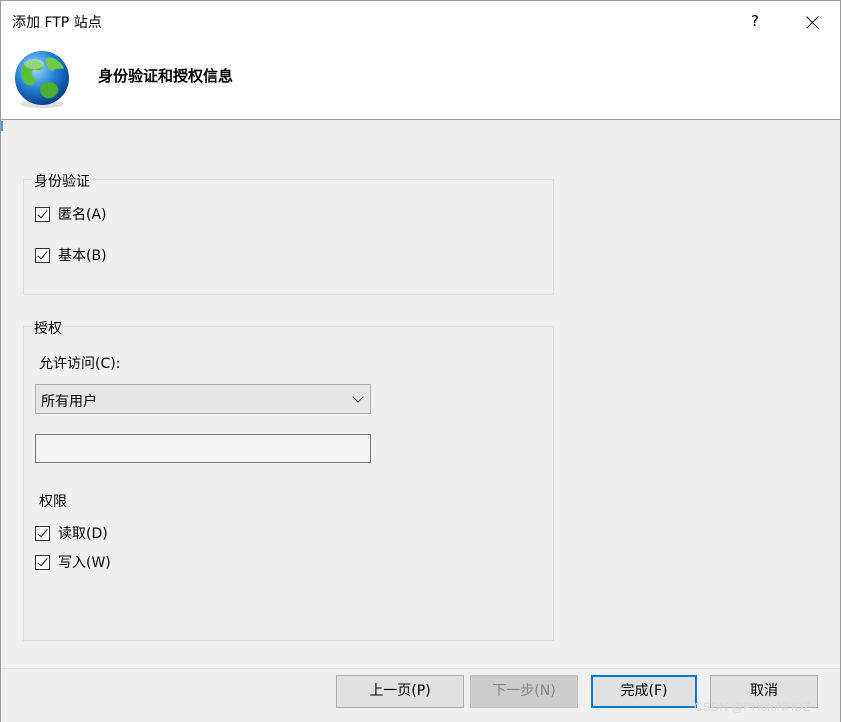 Image resolution: width=841 pixels, height=722 pixels. What do you see at coordinates (80, 364) in the screenshot?
I see `allow-access-label: 允许访问(C):` at bounding box center [80, 364].